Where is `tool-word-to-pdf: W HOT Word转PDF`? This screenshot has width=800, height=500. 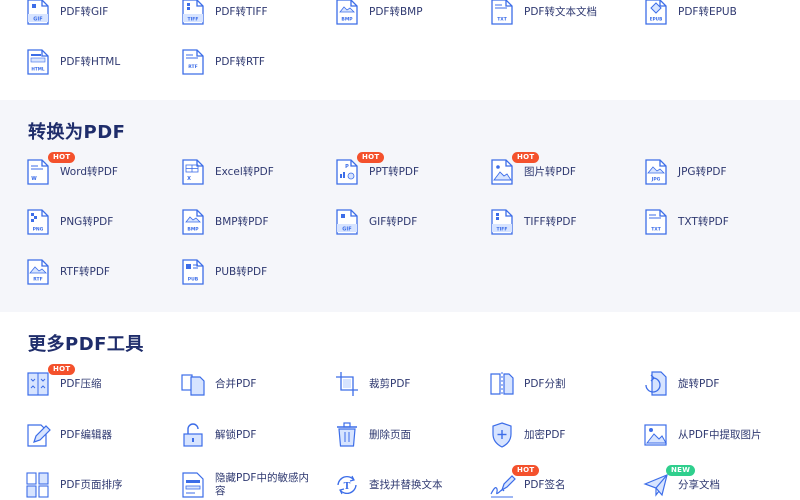 tool-word-to-pdf: W HOT Word转PDF is located at coordinates (101, 169).